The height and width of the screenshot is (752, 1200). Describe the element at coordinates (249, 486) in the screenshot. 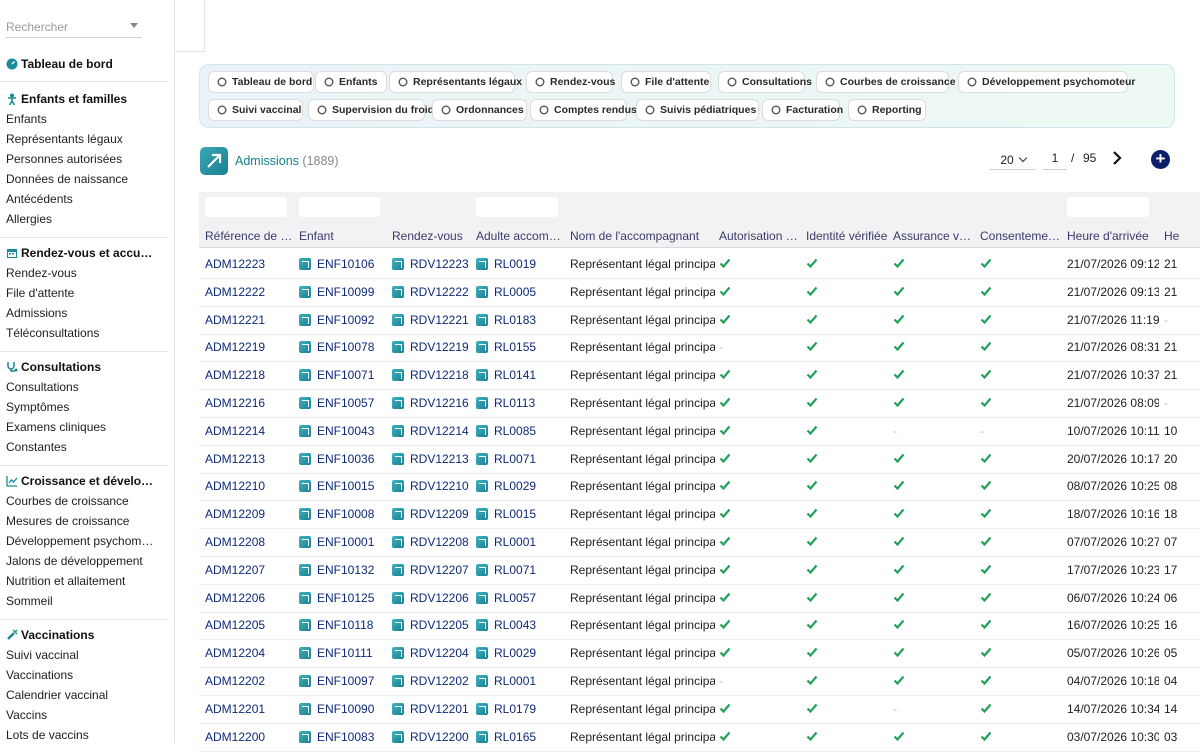

I see `admission-ref-link: ADM12210` at that location.